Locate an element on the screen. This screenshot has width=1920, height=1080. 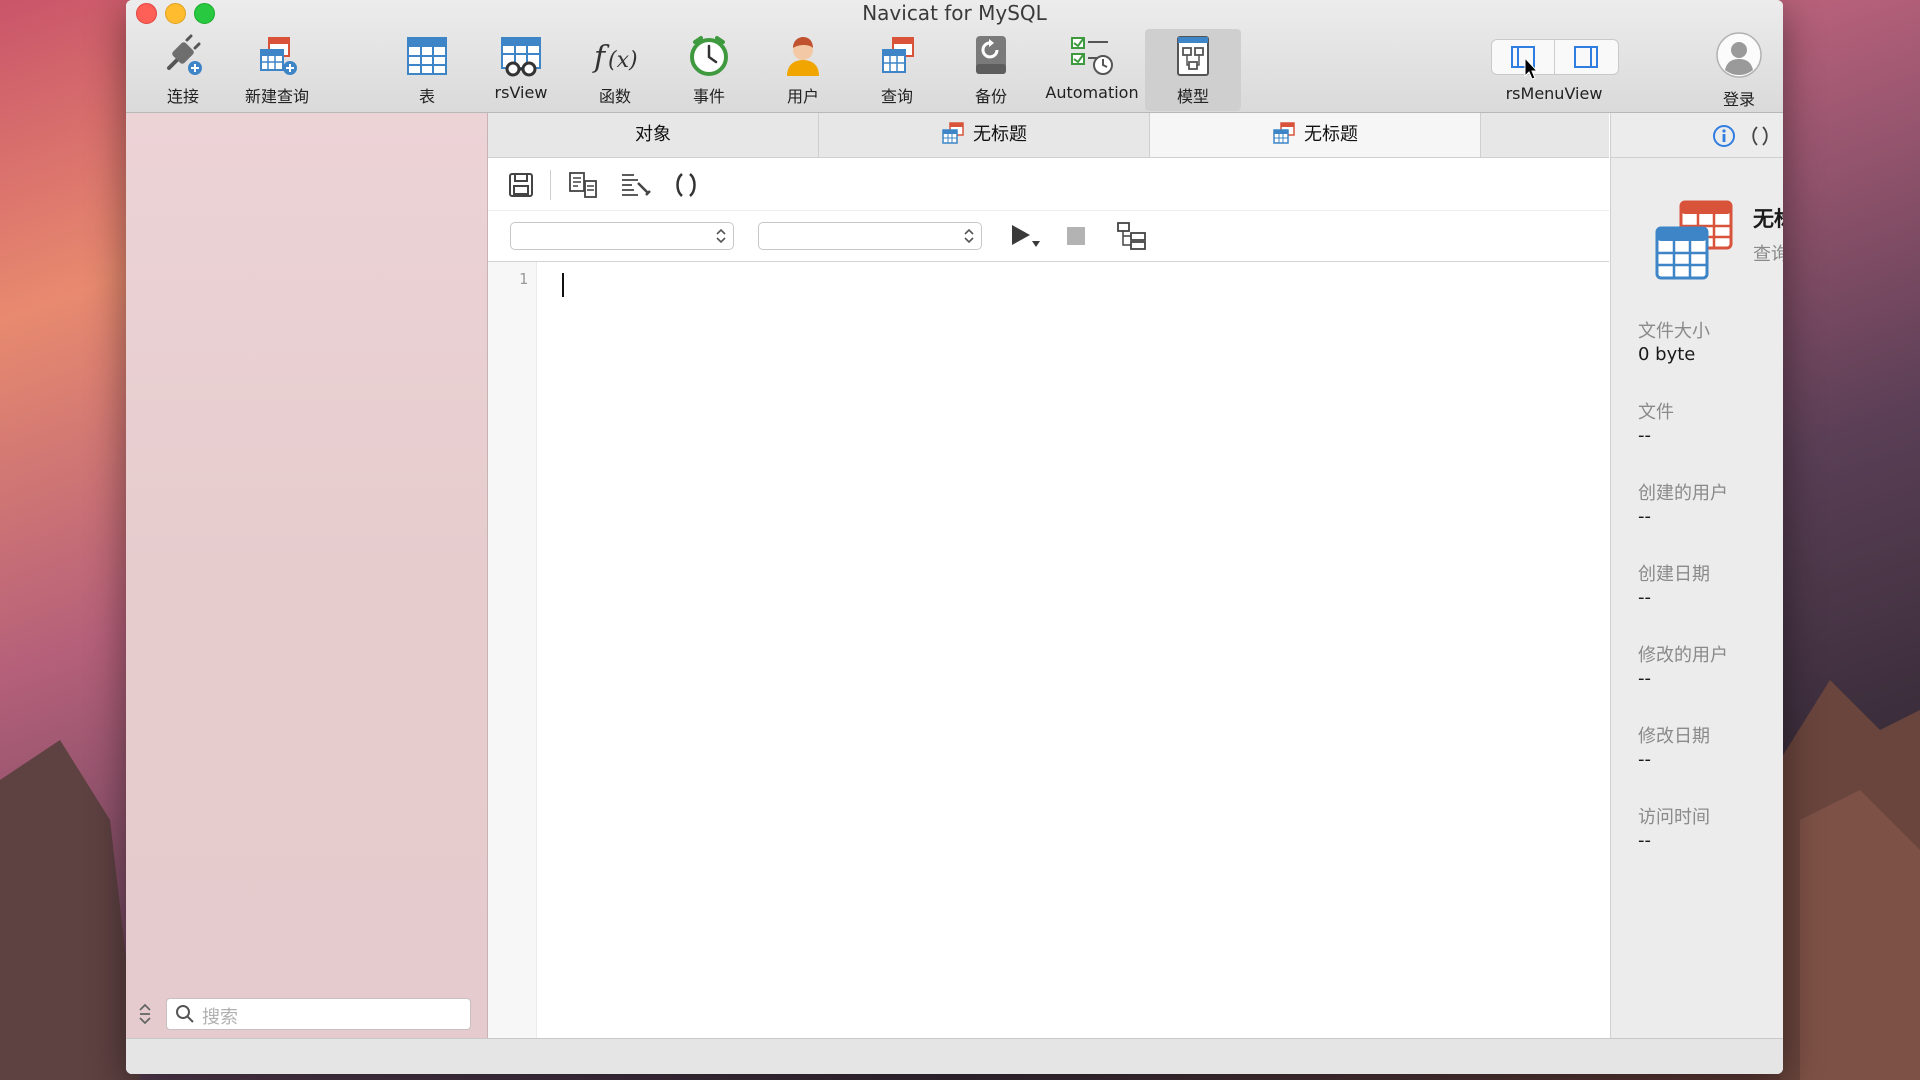
automation-button: Automation is located at coordinates (1092, 70).